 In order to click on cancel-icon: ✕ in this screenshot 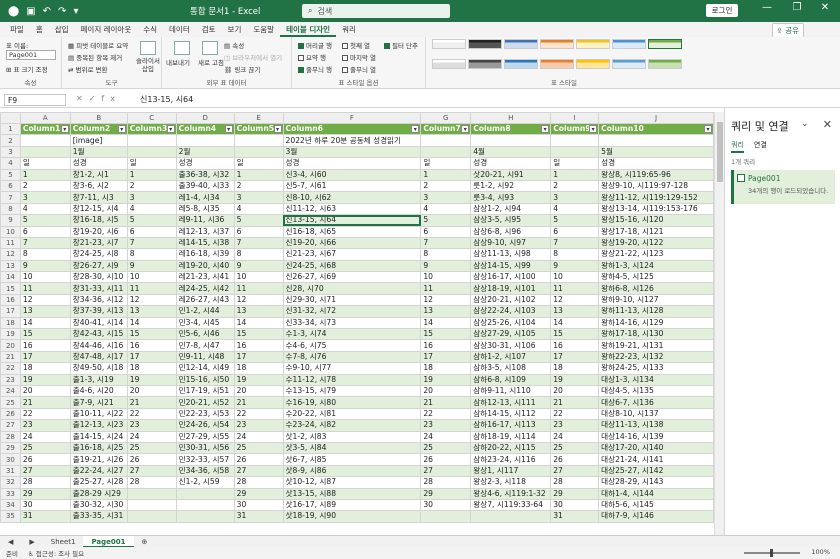, I will do `click(82, 98)`.